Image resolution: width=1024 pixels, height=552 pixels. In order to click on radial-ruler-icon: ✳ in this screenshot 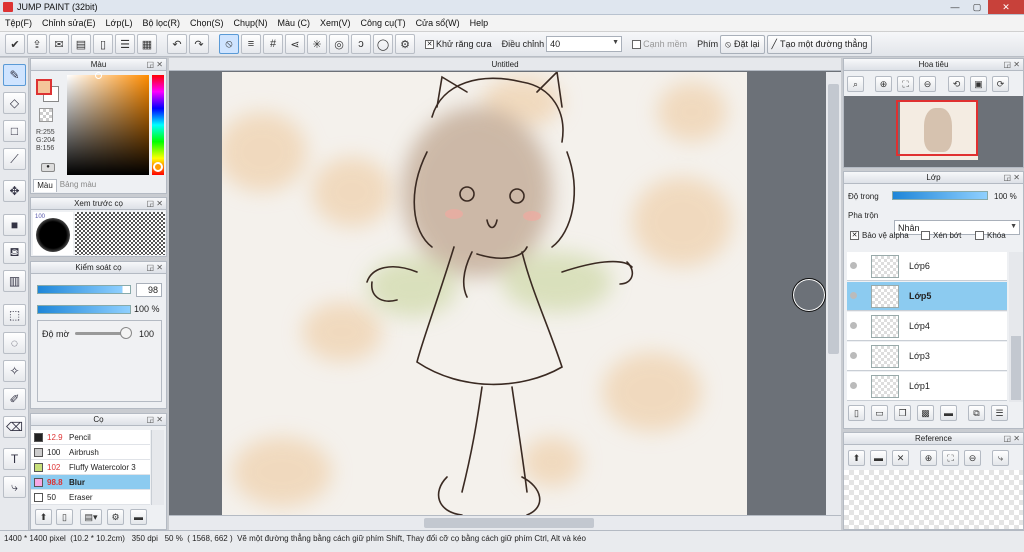, I will do `click(317, 44)`.